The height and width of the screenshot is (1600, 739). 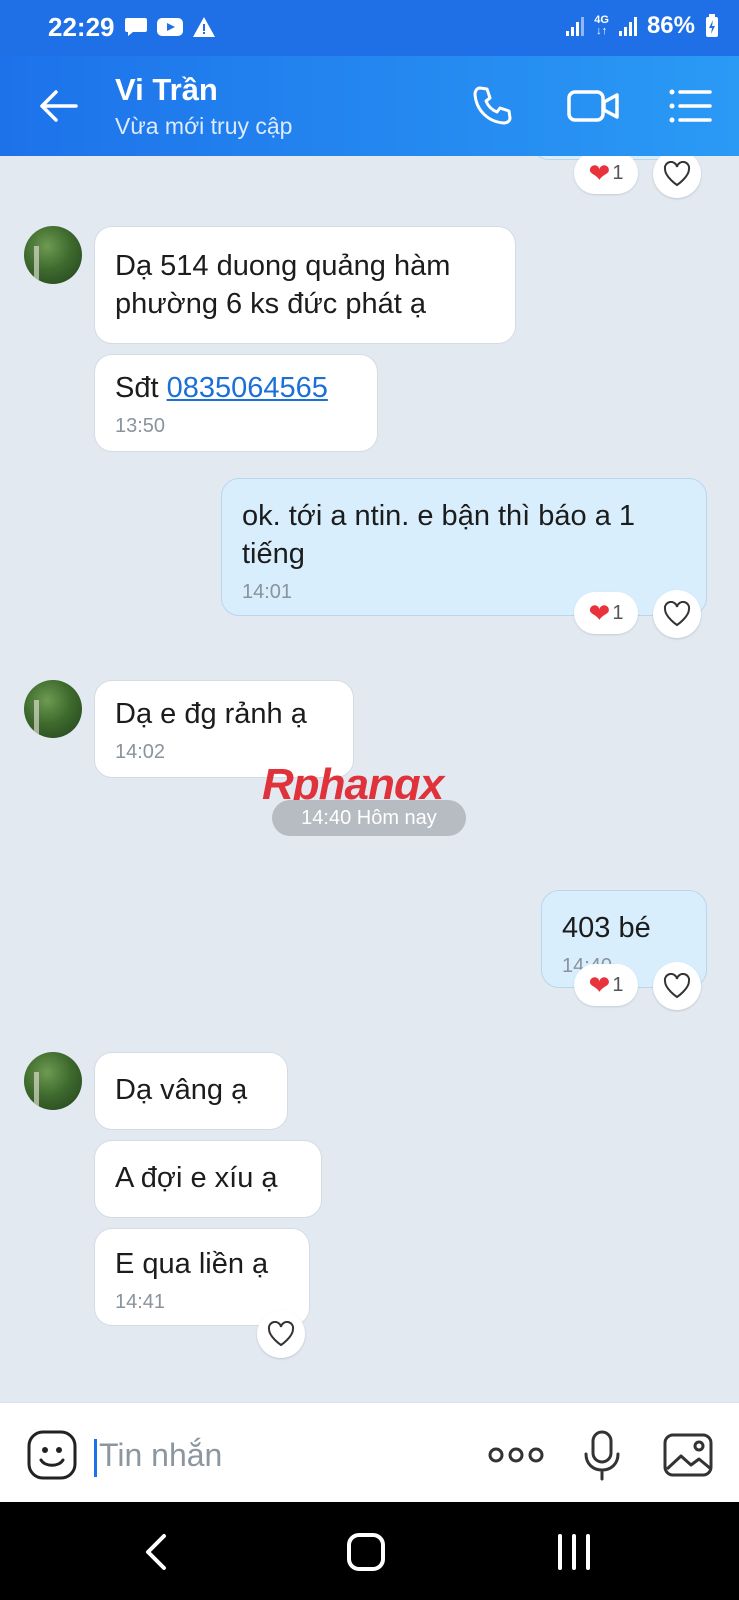 I want to click on message-text: tiếng, so click(x=273, y=554).